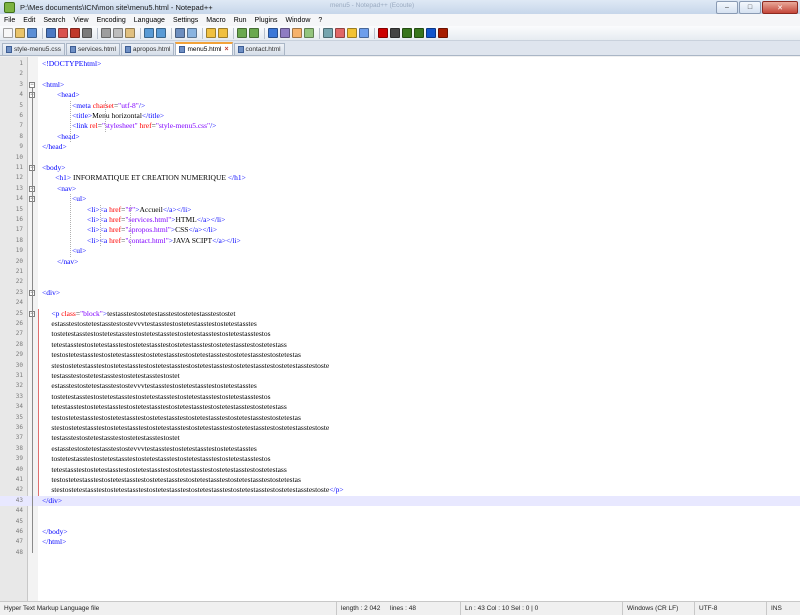 Image resolution: width=800 pixels, height=615 pixels. Describe the element at coordinates (75, 33) in the screenshot. I see `close-all-icon` at that location.